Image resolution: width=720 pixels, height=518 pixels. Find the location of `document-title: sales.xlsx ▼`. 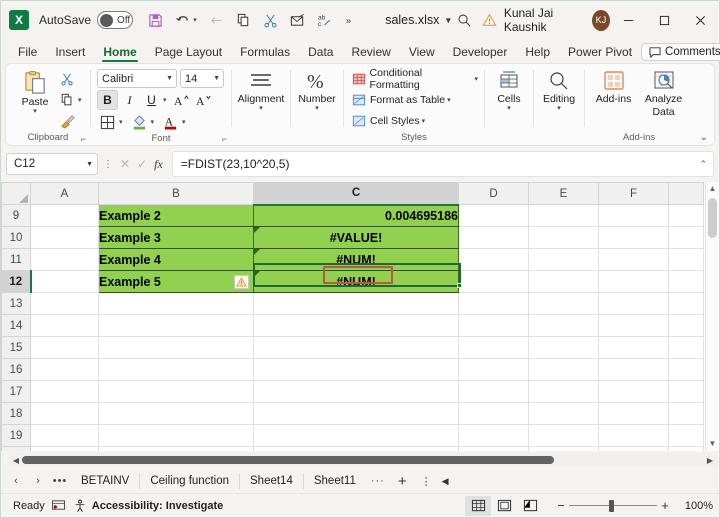

document-title: sales.xlsx ▼ is located at coordinates (418, 20).